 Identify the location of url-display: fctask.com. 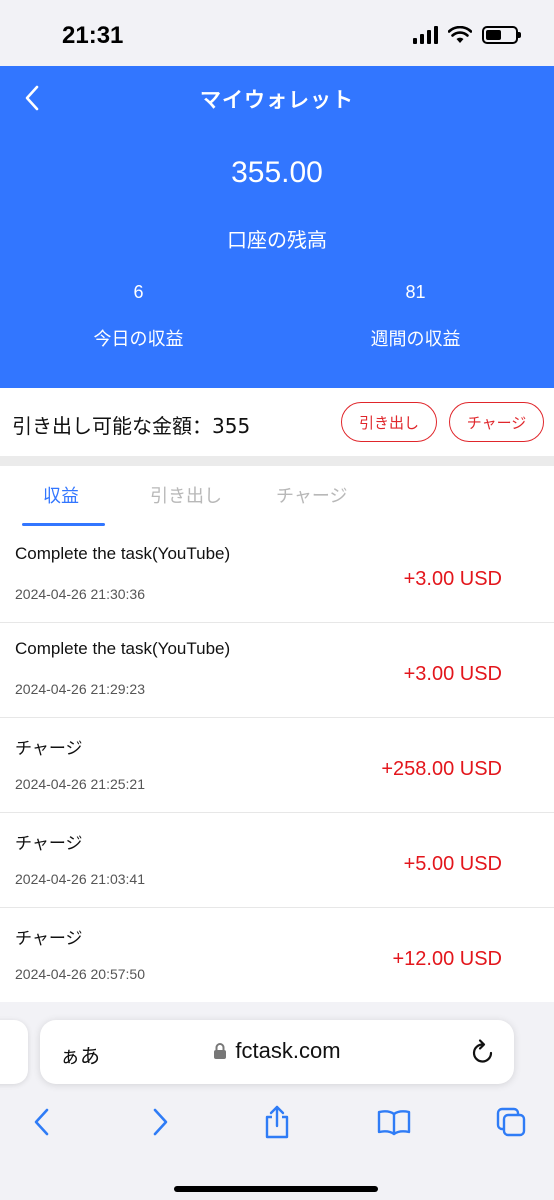
(277, 1051).